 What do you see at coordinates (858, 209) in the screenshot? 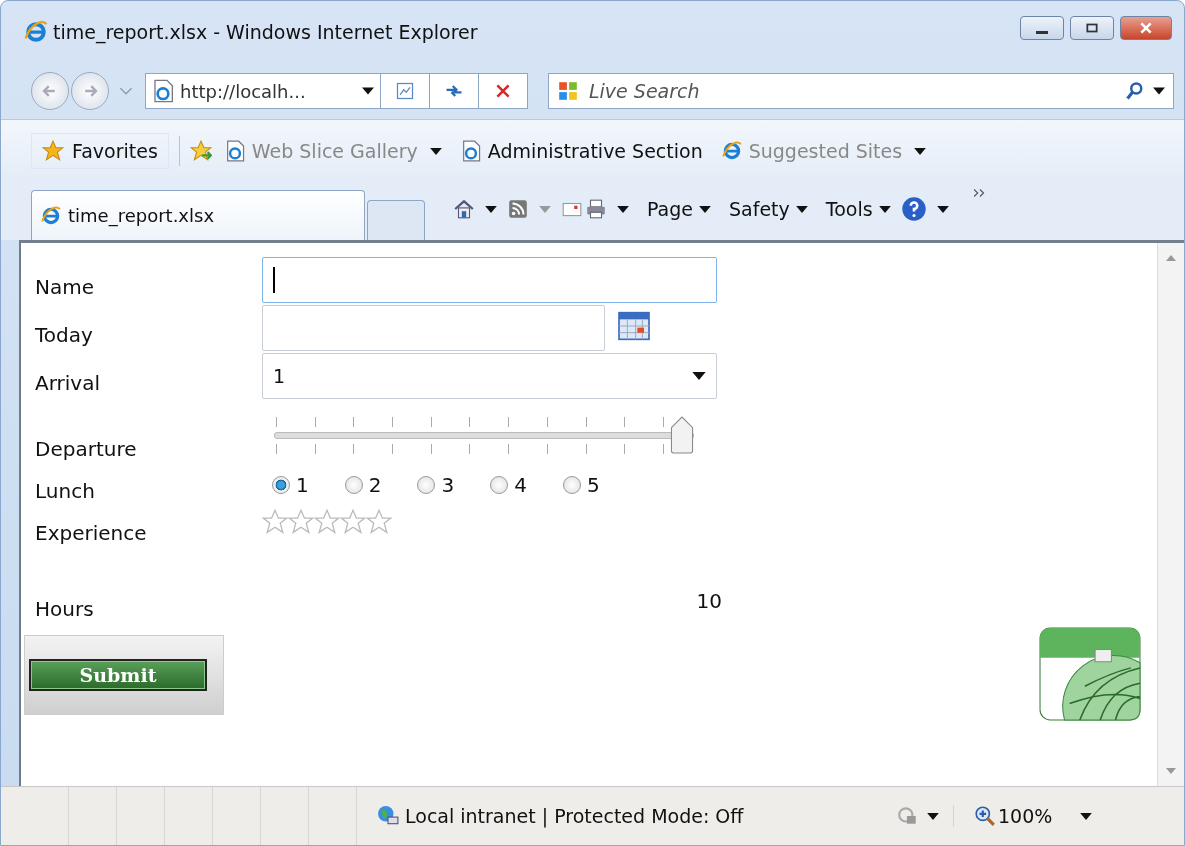
I see `command-menu: Tools` at bounding box center [858, 209].